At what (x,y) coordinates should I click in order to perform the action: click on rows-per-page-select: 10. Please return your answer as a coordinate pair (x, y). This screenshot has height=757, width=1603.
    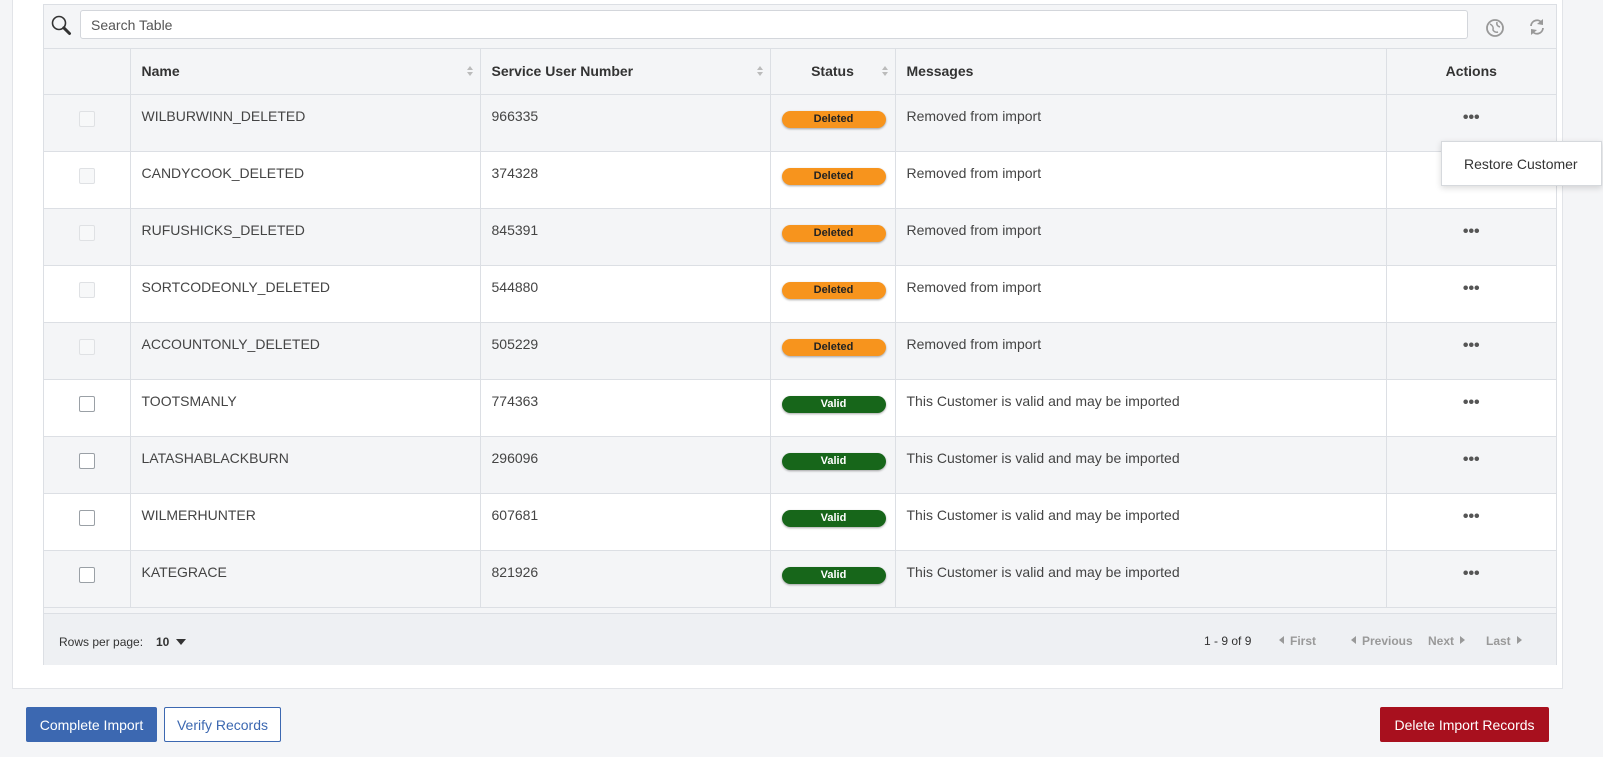
    Looking at the image, I should click on (162, 642).